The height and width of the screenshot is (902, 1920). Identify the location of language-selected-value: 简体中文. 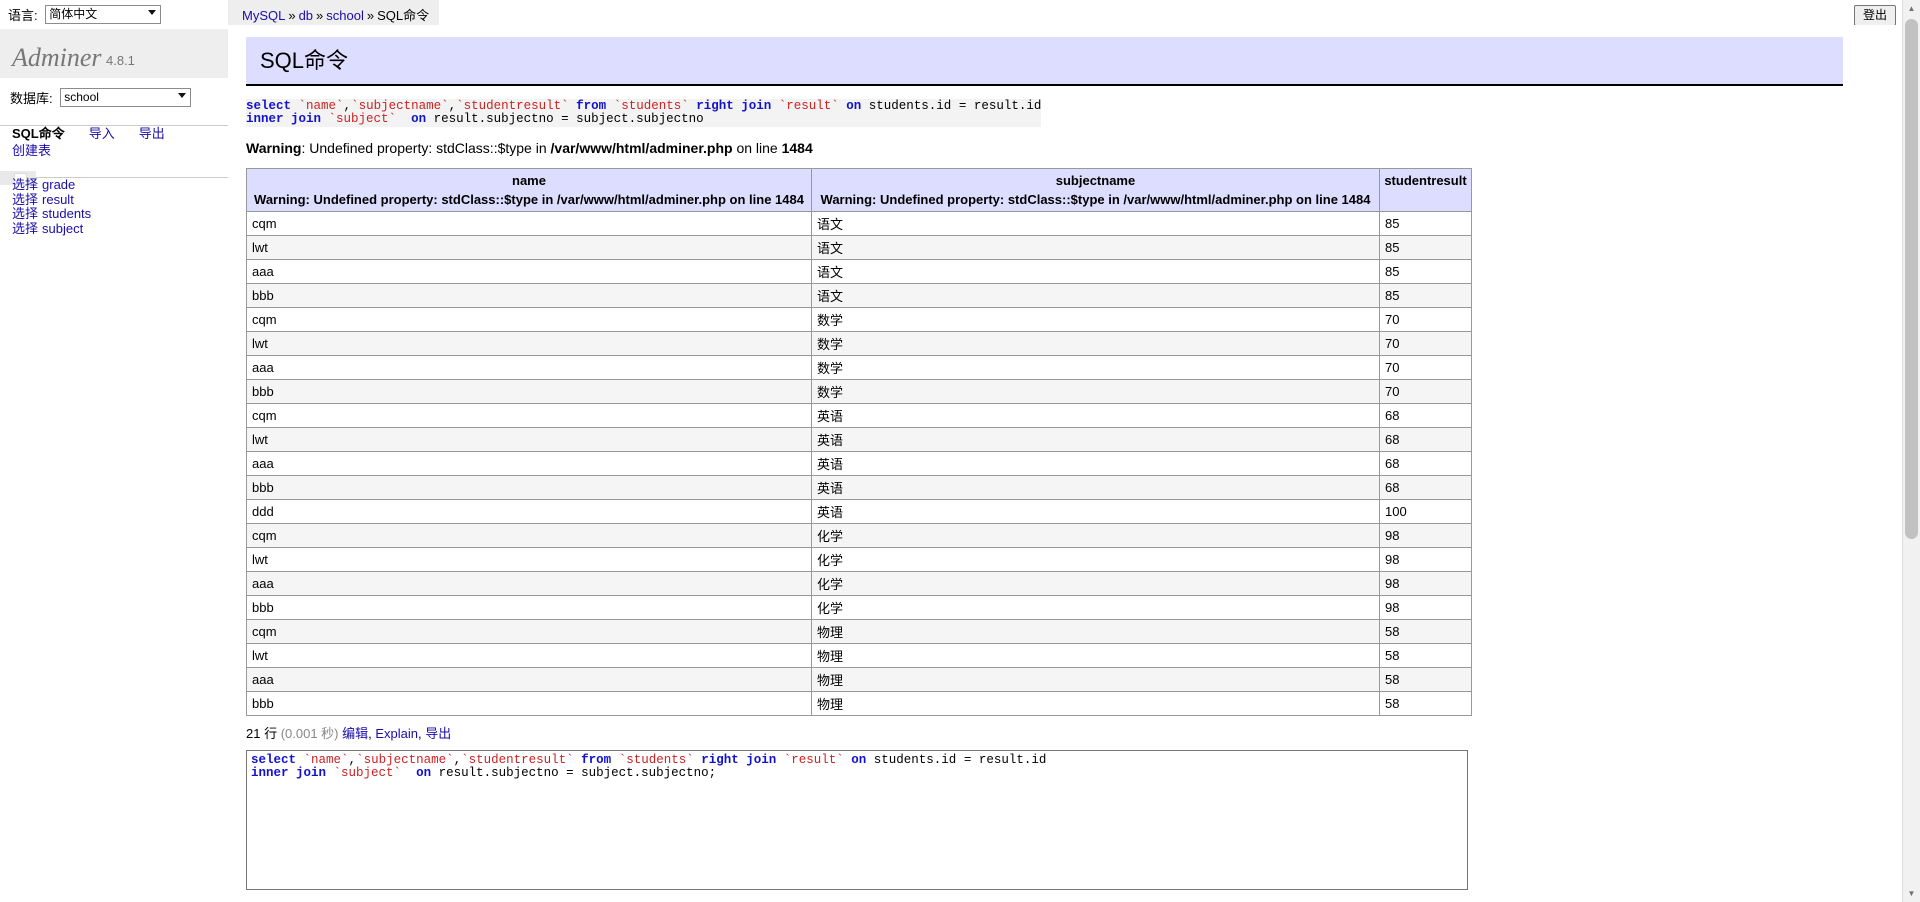
(73, 14).